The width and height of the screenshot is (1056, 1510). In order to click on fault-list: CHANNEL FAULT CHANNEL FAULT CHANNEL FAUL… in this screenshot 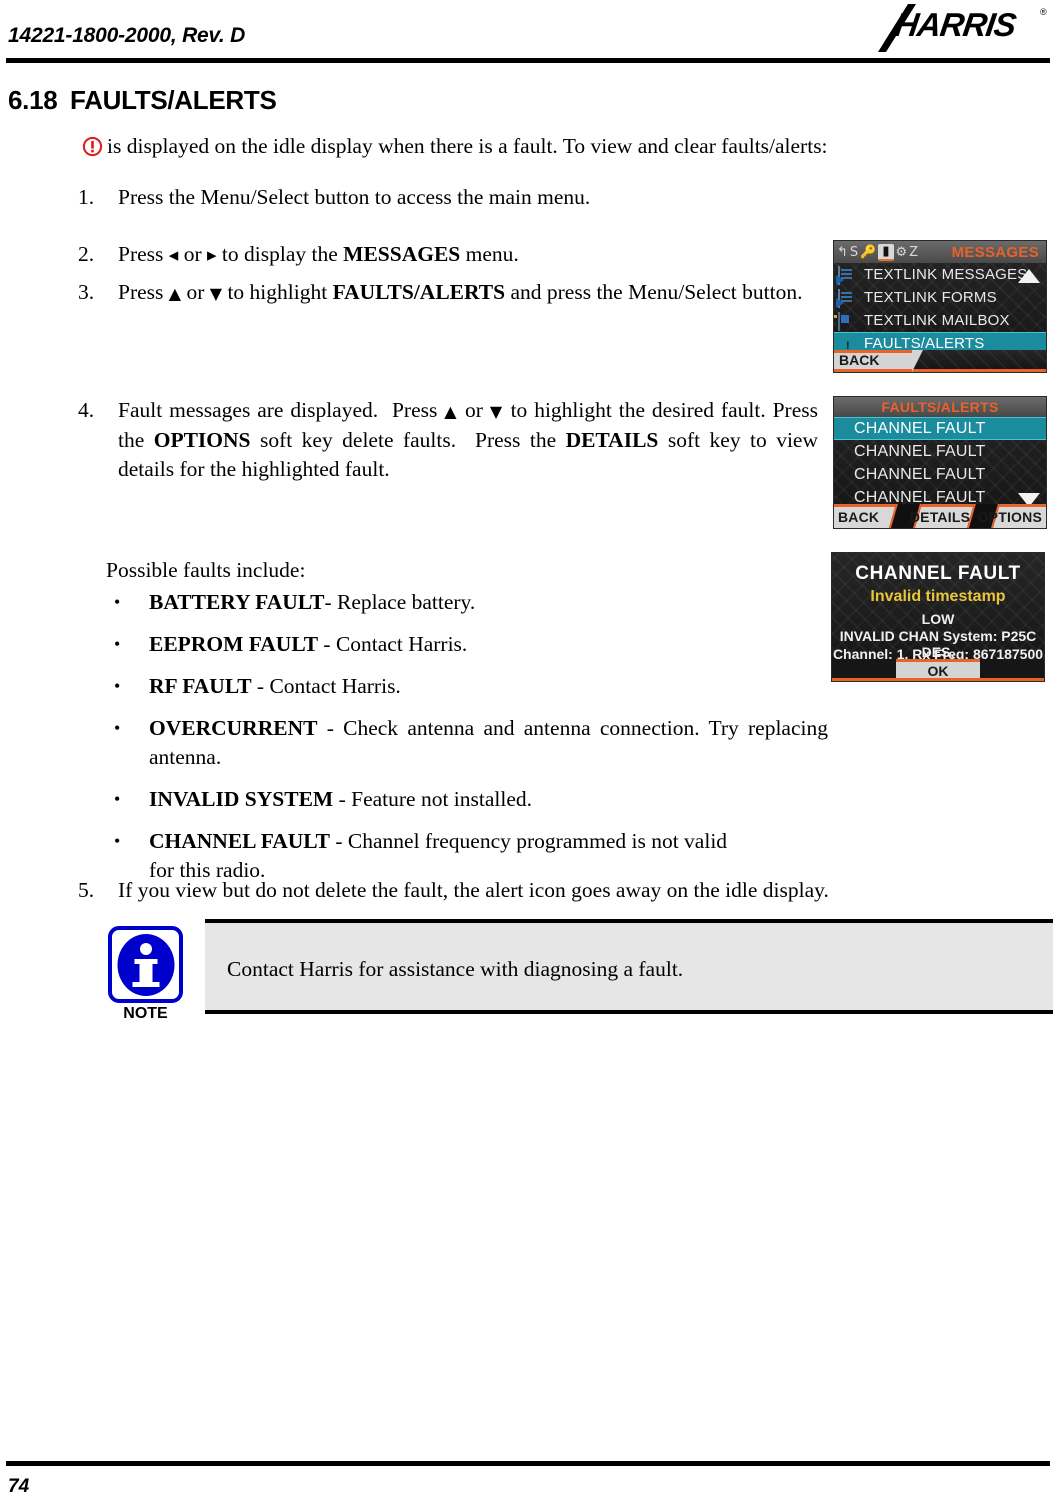, I will do `click(940, 463)`.